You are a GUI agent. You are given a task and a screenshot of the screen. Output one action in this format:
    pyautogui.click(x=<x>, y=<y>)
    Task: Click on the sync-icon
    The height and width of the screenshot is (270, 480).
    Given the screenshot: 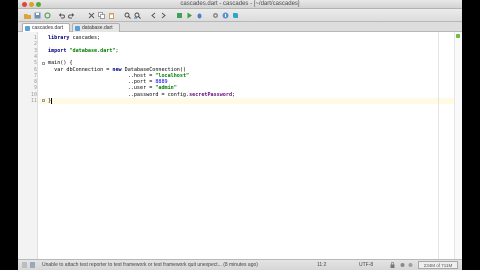 What is the action you would take?
    pyautogui.click(x=47, y=15)
    